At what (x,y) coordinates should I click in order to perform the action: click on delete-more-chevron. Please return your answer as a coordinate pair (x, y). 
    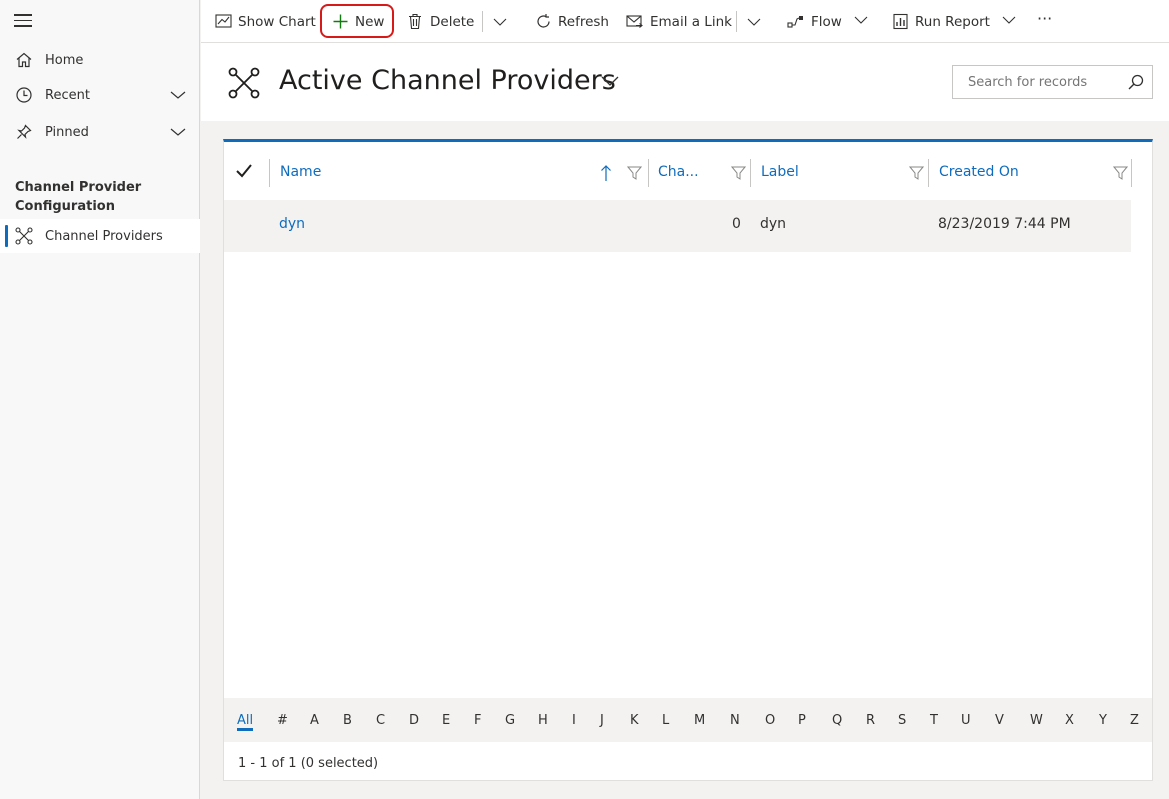
    Looking at the image, I should click on (500, 21).